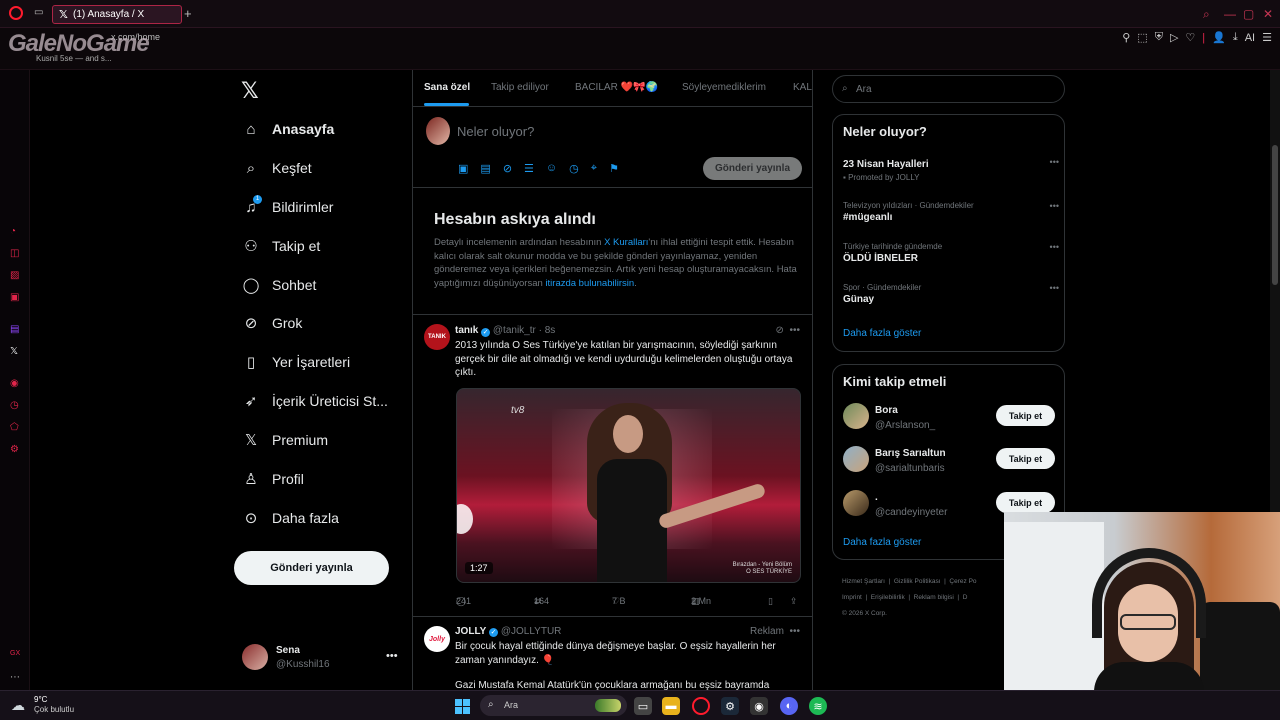  What do you see at coordinates (759, 706) in the screenshot?
I see `obs-icon: ◉` at bounding box center [759, 706].